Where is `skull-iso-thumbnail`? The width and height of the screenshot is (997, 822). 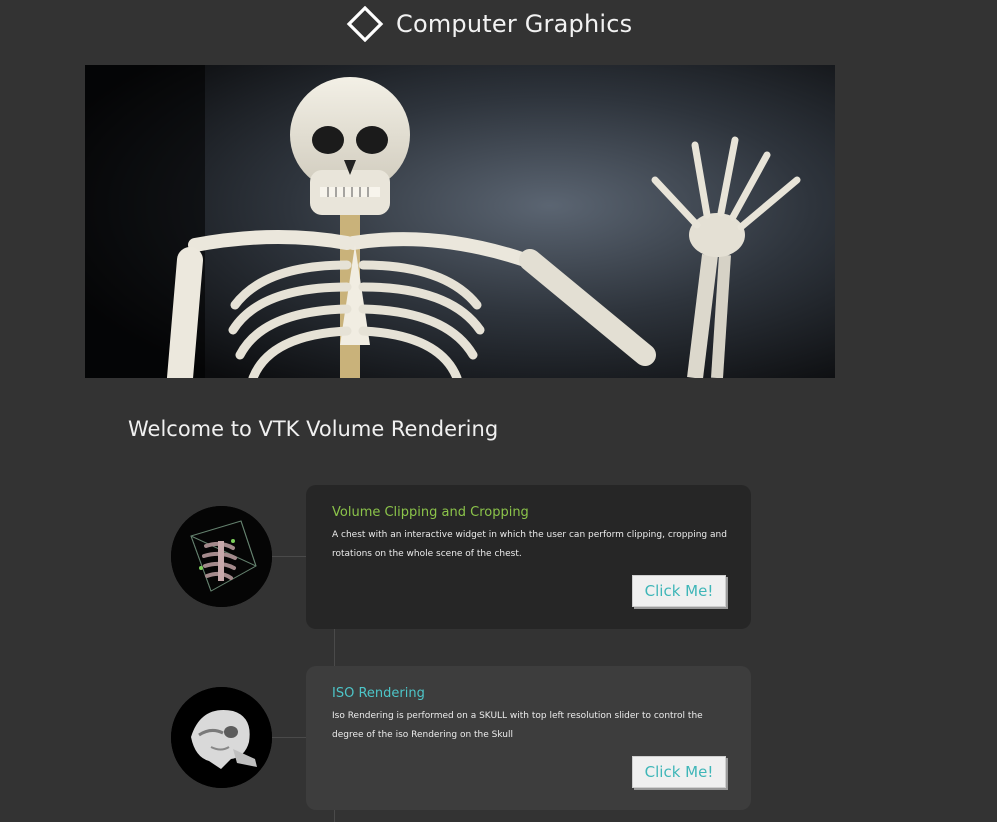
skull-iso-thumbnail is located at coordinates (221, 737).